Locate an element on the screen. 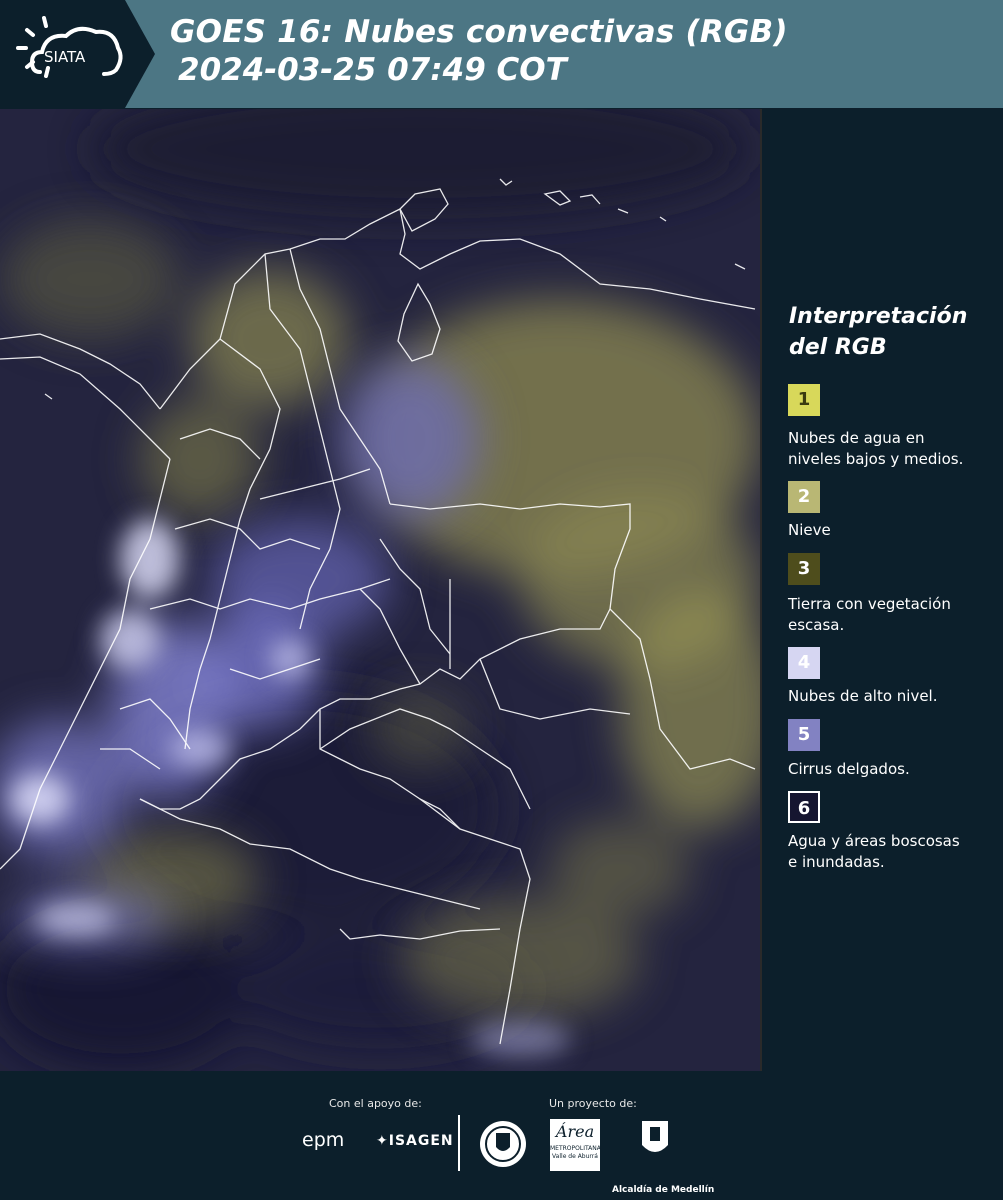 This screenshot has height=1200, width=1003. legend-label-3: Tierra con vegetación escasa. is located at coordinates (869, 614).